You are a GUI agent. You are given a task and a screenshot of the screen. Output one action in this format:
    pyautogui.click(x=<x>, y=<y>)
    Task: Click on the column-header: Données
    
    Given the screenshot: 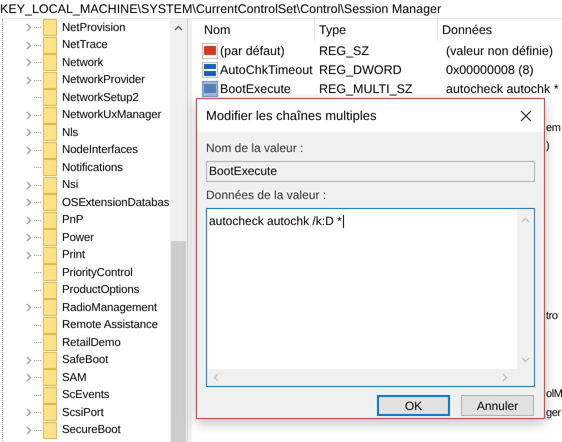 What is the action you would take?
    pyautogui.click(x=500, y=30)
    